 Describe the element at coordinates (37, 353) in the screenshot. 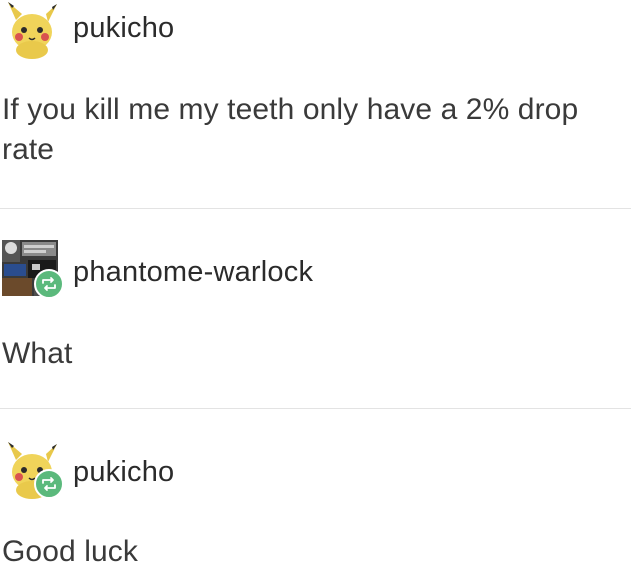

I see `post-text: What` at that location.